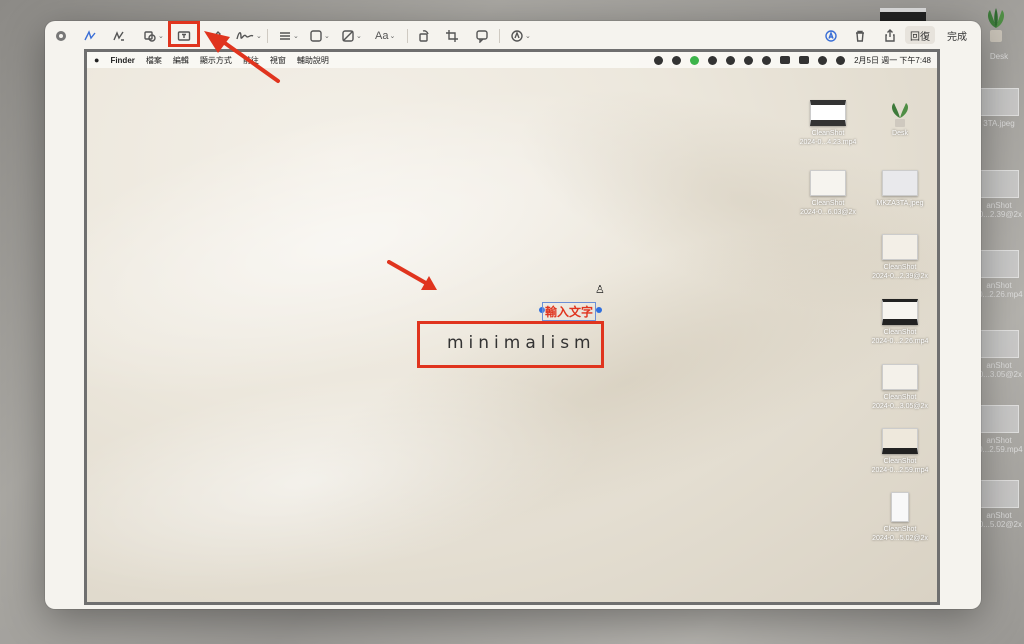 This screenshot has width=1024, height=644. What do you see at coordinates (900, 276) in the screenshot?
I see `file-name-detail: 2024-0...2.39@2x` at bounding box center [900, 276].